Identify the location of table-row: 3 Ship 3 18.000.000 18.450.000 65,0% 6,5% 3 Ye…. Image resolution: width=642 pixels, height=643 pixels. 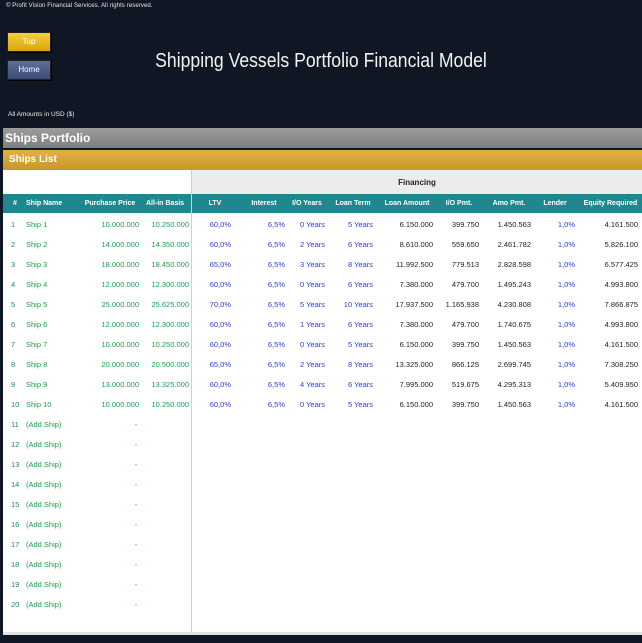
(322, 265).